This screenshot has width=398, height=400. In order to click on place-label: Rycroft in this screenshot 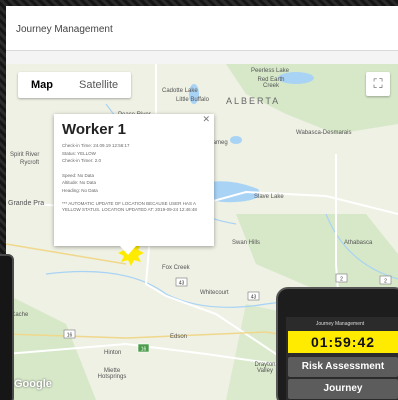, I will do `click(30, 163)`.